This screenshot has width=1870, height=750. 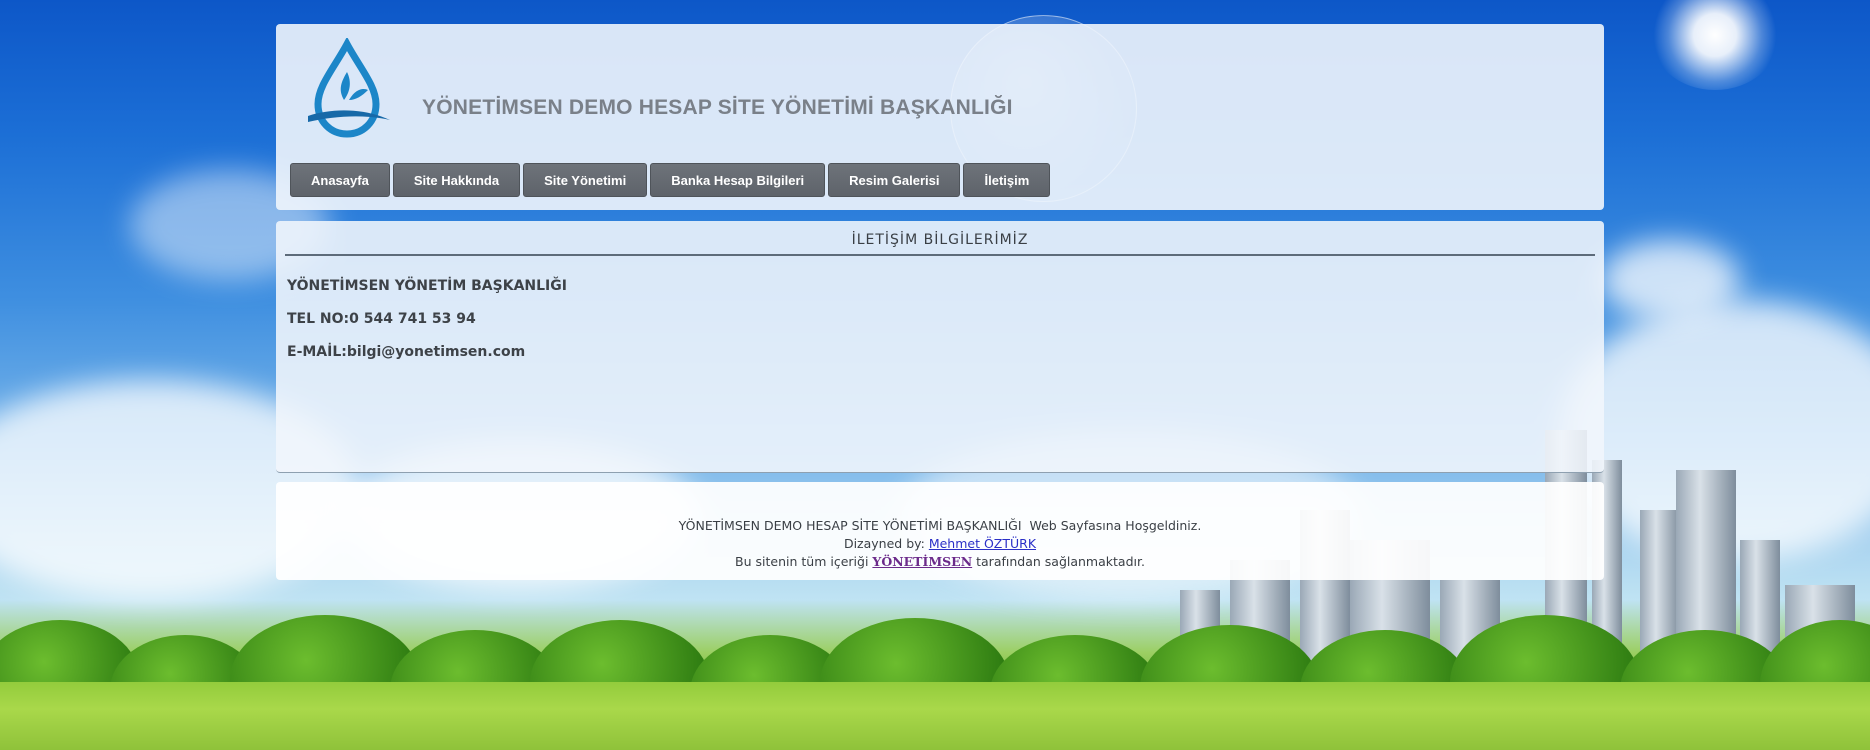 What do you see at coordinates (381, 319) in the screenshot?
I see `contact-phone: TEL NO:0 544 741 53 94` at bounding box center [381, 319].